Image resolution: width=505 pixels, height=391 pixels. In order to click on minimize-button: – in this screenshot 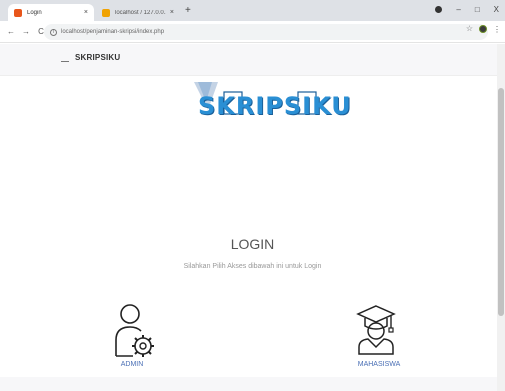, I will do `click(458, 9)`.